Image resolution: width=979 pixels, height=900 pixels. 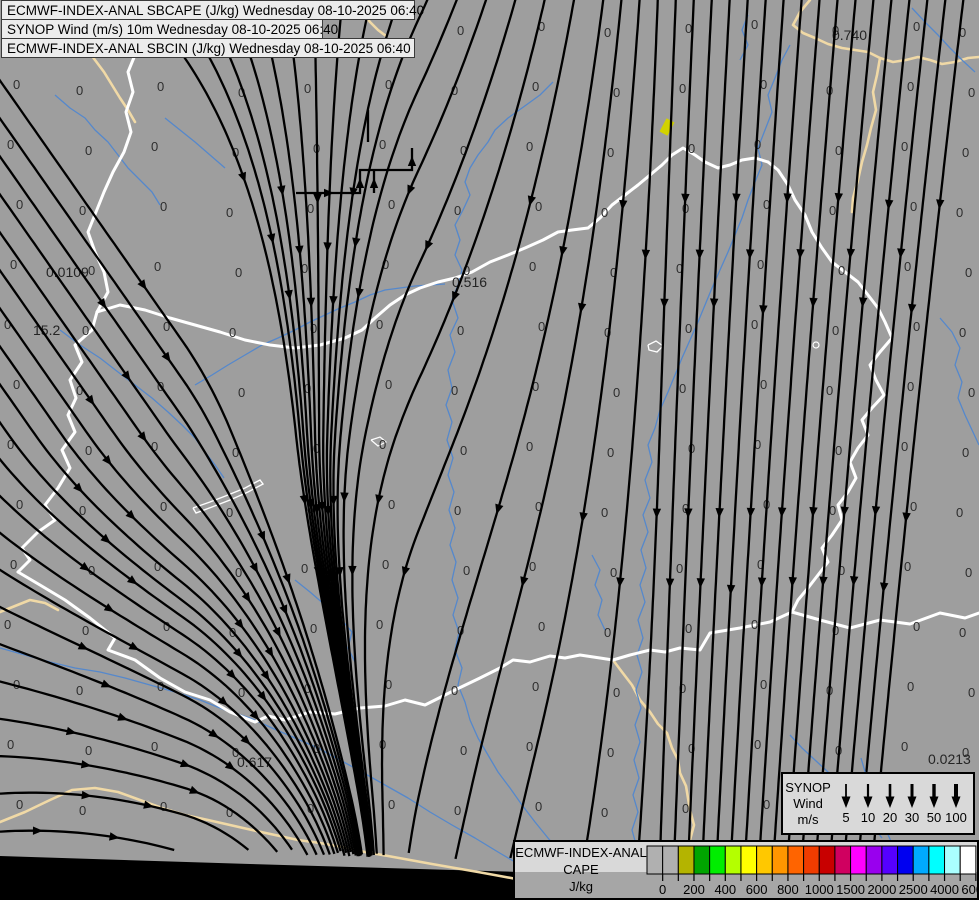 What do you see at coordinates (949, 759) in the screenshot?
I see `station-value-label: 0.0213` at bounding box center [949, 759].